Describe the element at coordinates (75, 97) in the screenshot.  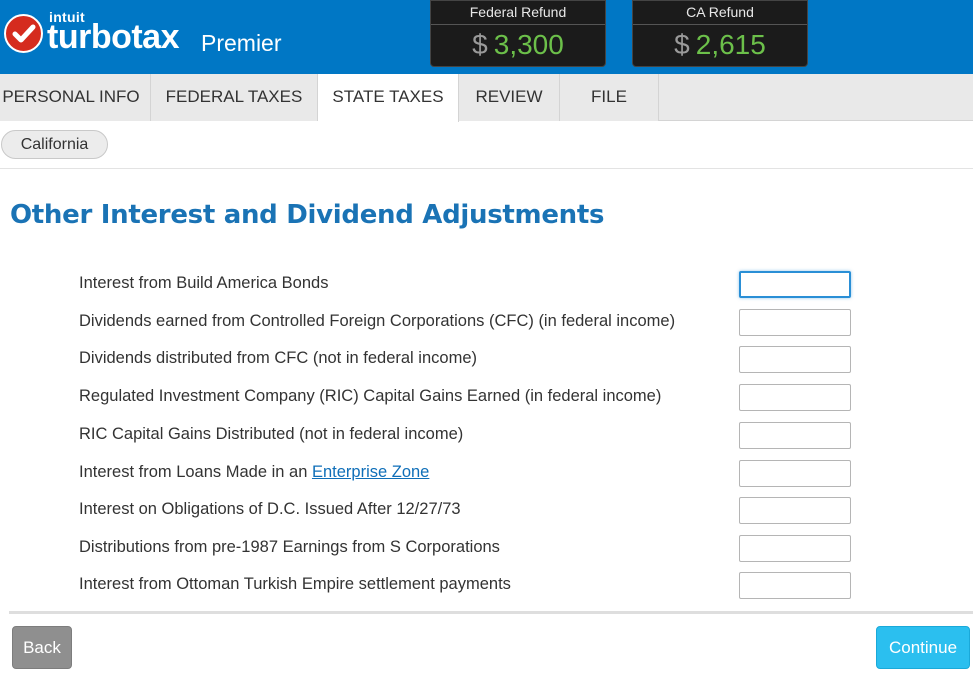
I see `tab-personal-info: PERSONAL INFO` at that location.